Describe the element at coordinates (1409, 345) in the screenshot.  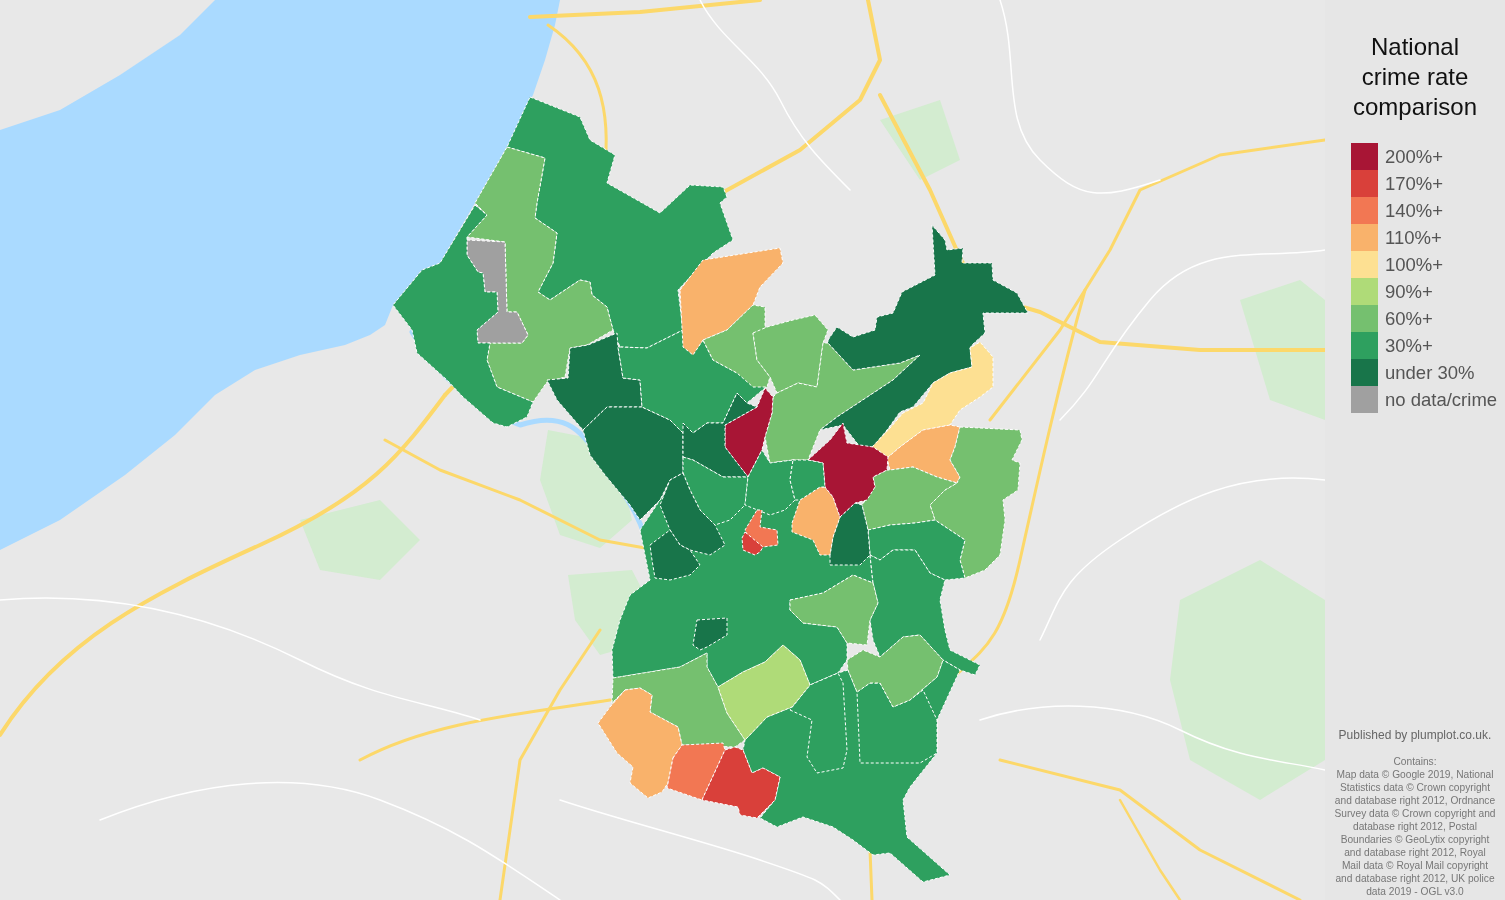
I see `legend-label: 30%+` at that location.